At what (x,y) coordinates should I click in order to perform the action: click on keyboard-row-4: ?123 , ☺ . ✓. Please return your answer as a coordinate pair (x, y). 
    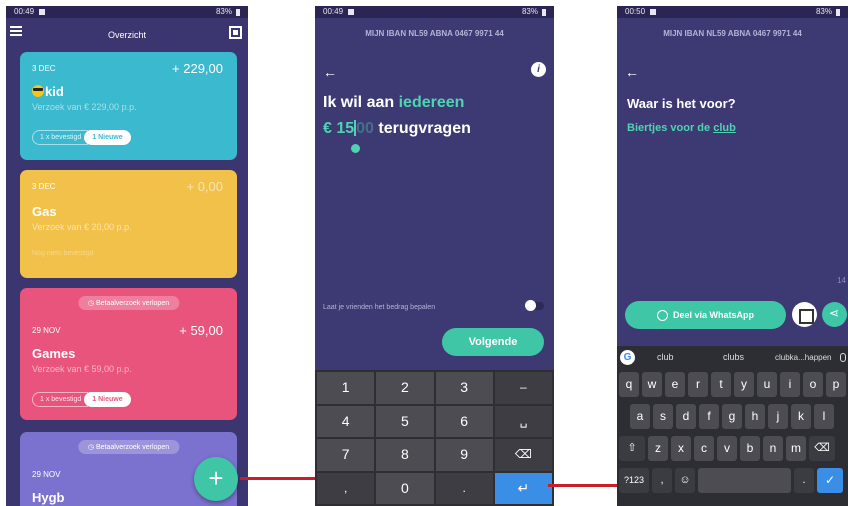
    Looking at the image, I should click on (731, 480).